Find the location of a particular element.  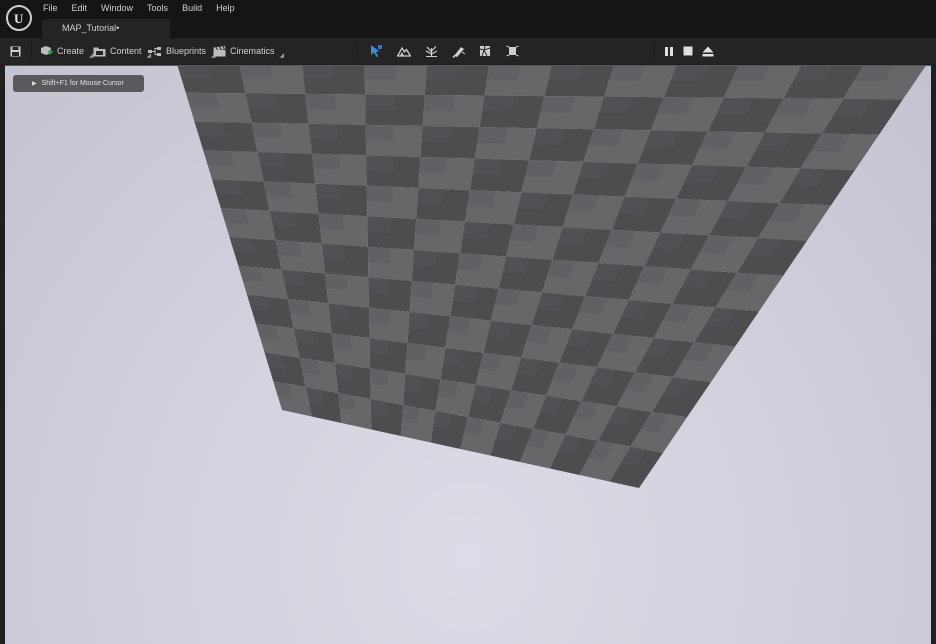

document-tab: MAP_Tutorial• is located at coordinates (106, 28).